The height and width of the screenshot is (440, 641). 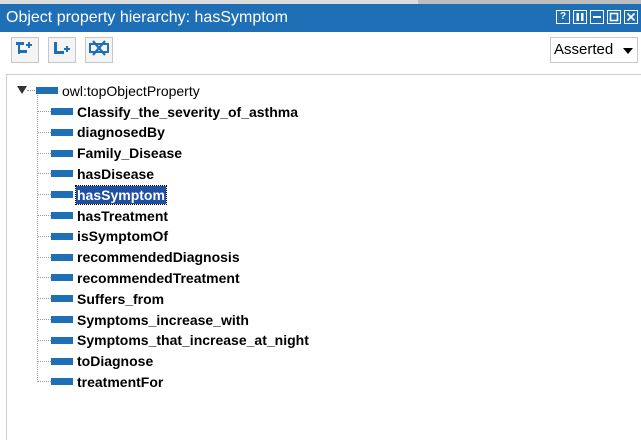 I want to click on tree-item-label: diagnosedBy, so click(x=121, y=132).